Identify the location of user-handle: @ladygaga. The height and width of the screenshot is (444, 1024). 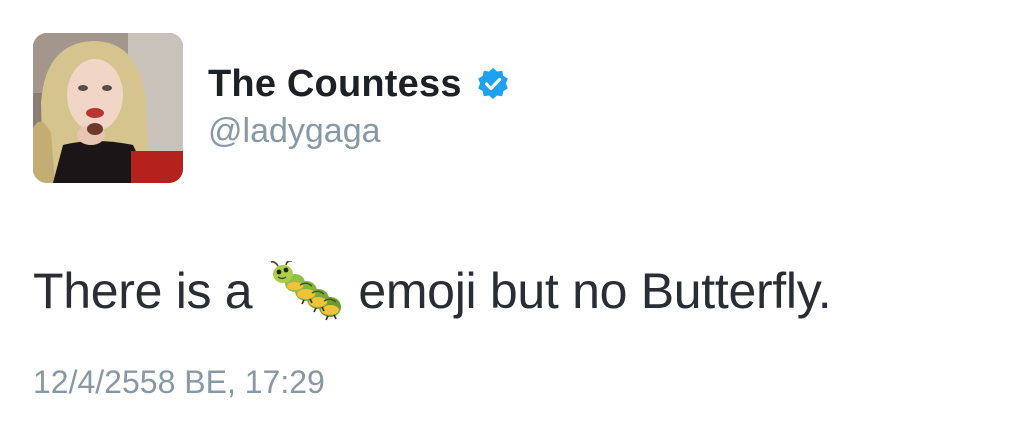
(294, 131).